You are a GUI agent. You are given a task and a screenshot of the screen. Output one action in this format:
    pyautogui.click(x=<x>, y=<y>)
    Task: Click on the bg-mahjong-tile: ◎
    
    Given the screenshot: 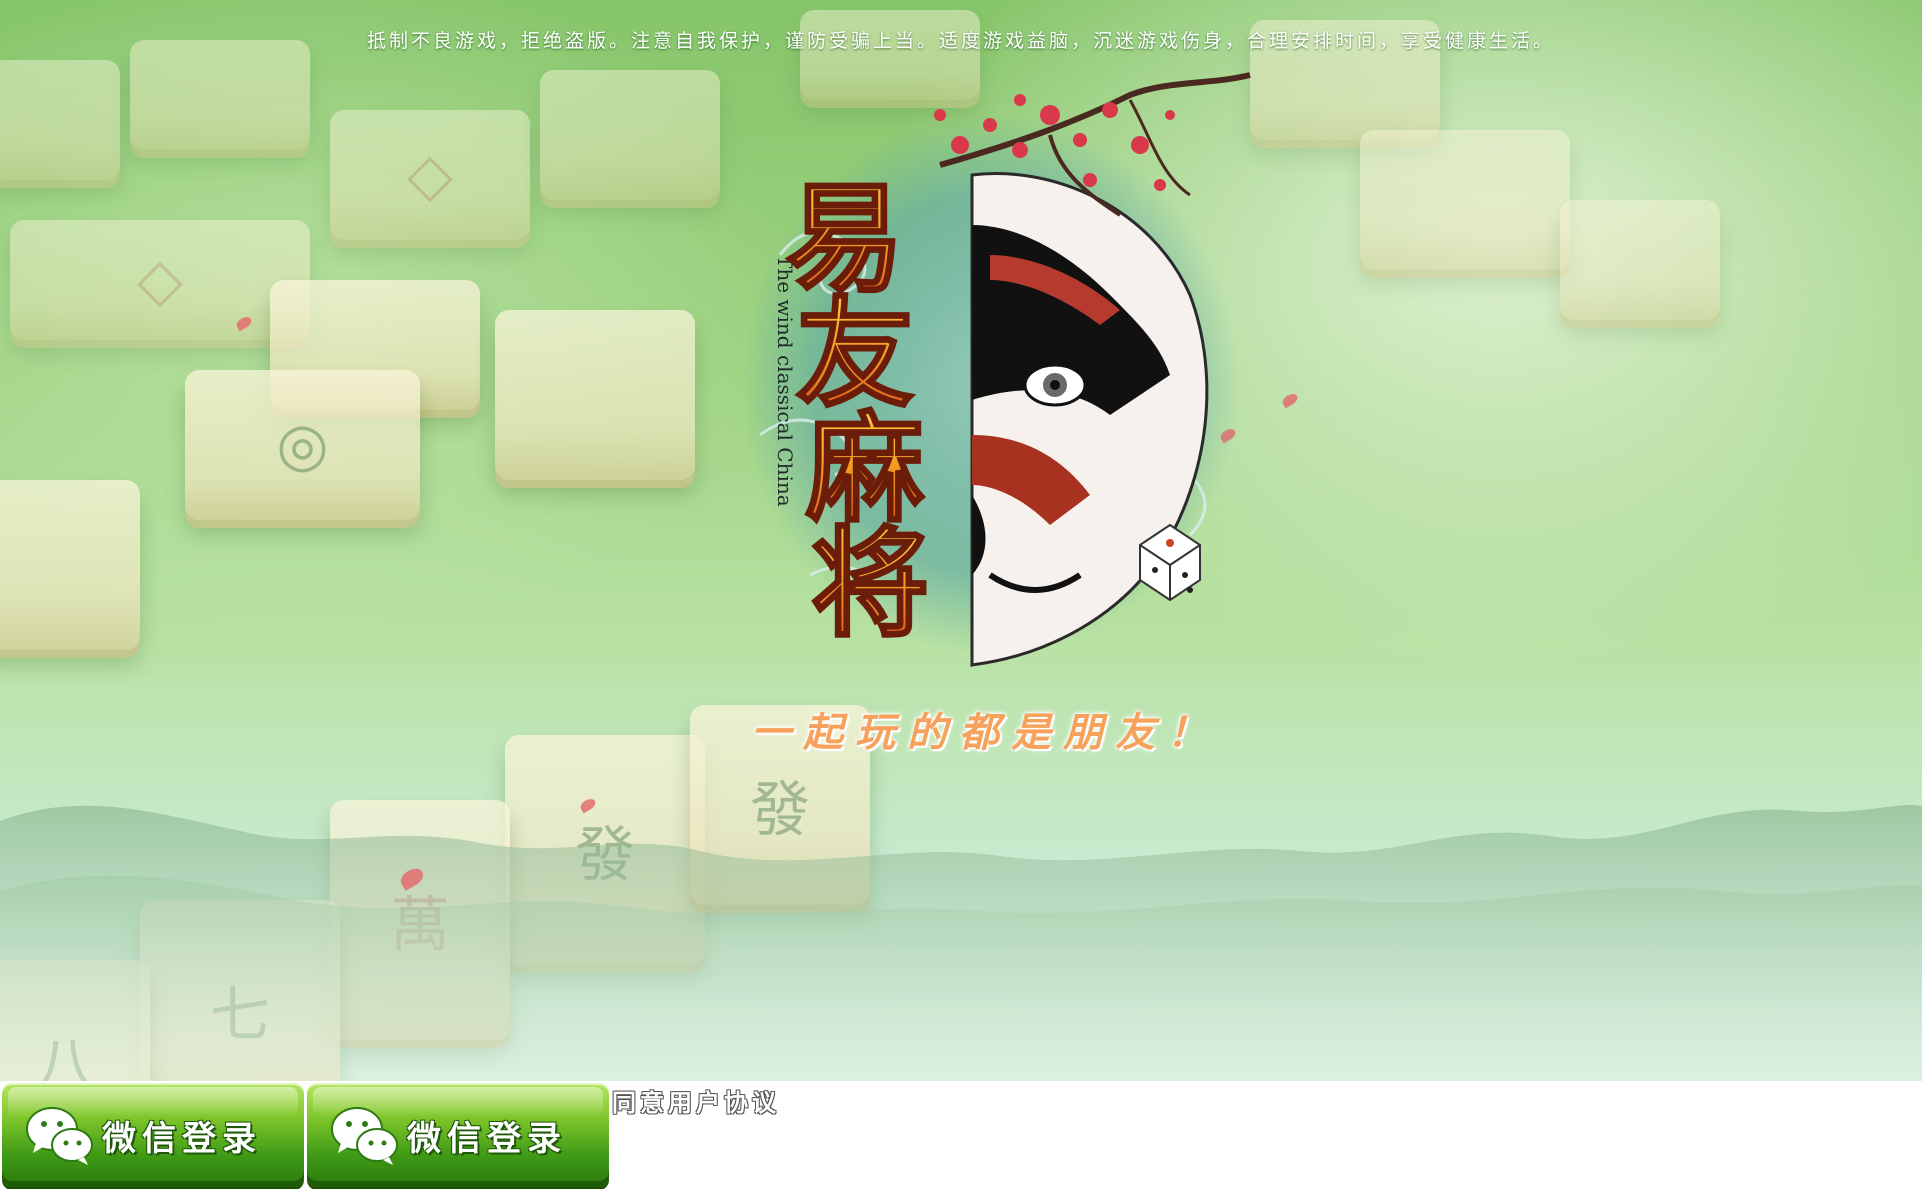 What is the action you would take?
    pyautogui.click(x=302, y=445)
    